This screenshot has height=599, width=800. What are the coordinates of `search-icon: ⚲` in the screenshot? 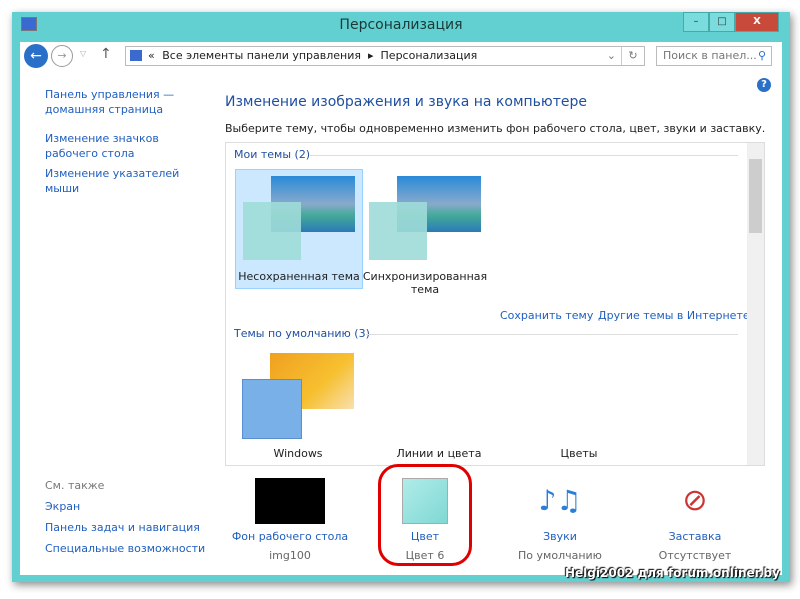 It's located at (762, 56).